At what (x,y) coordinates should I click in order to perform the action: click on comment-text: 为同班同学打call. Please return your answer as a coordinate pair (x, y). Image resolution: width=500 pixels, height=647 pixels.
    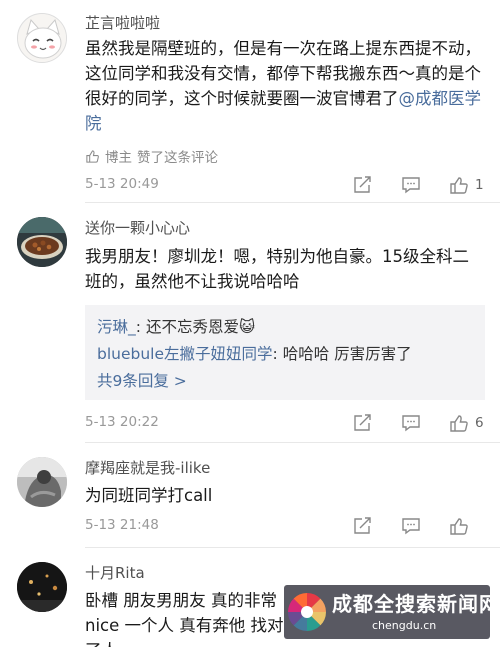
    Looking at the image, I should click on (149, 495).